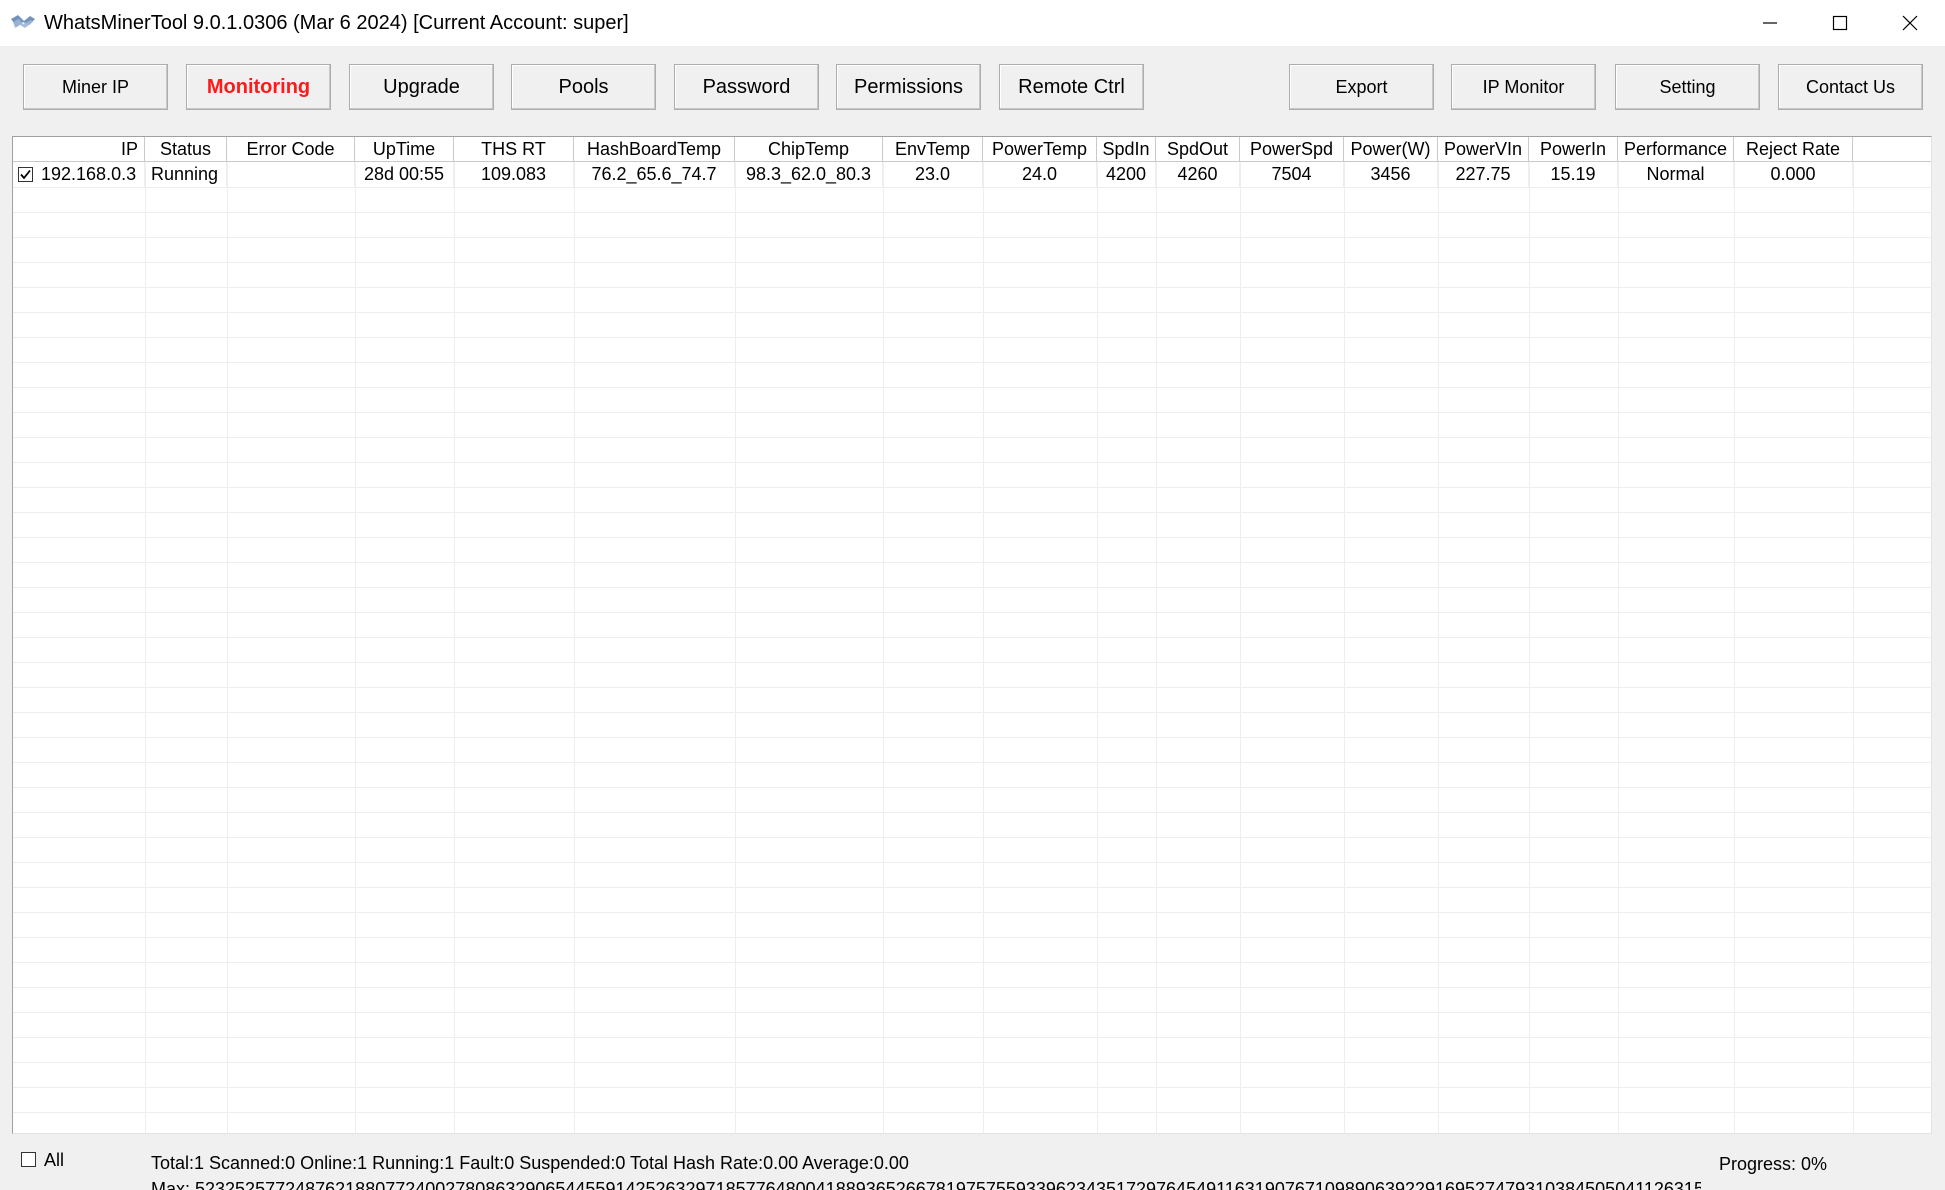  I want to click on cell-spdin: 4200, so click(1126, 174).